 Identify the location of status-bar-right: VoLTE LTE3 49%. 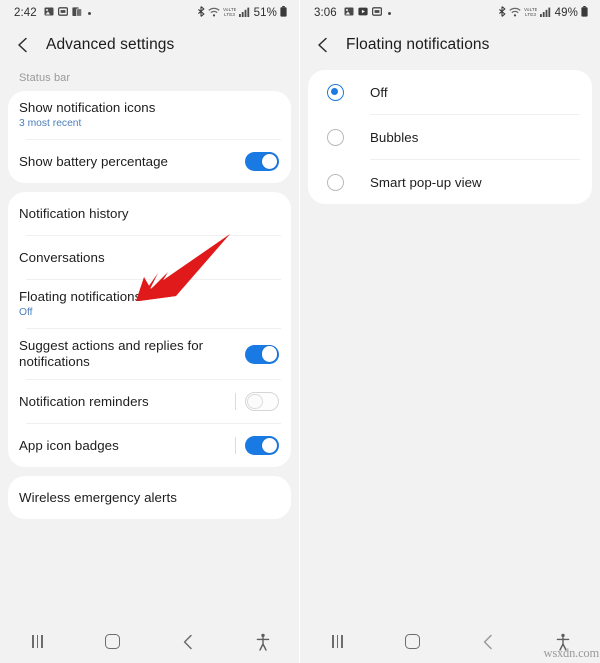
(543, 13).